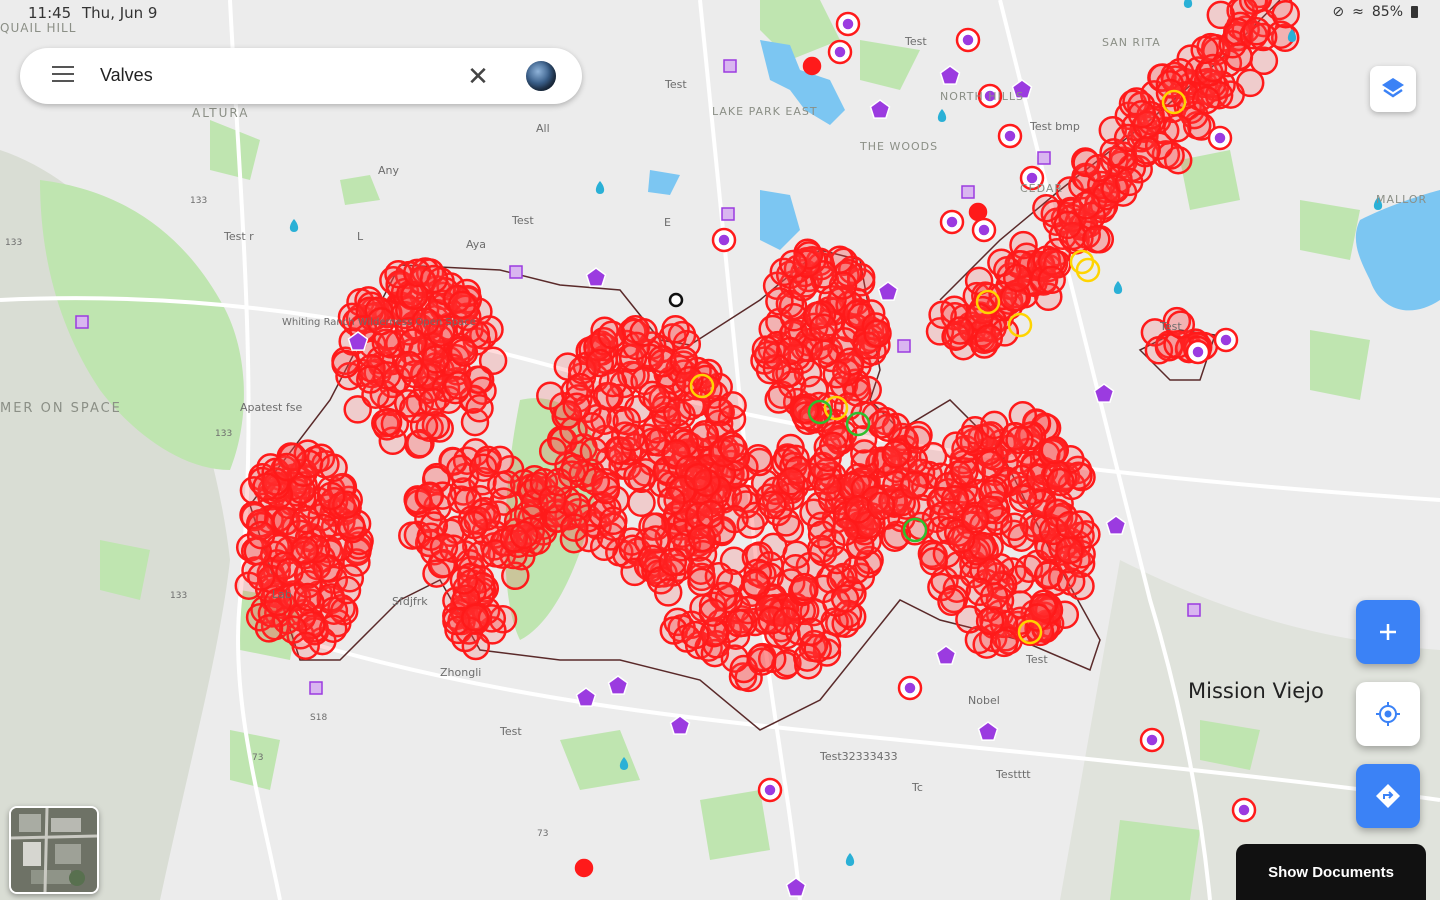 The width and height of the screenshot is (1440, 900). What do you see at coordinates (301, 76) in the screenshot?
I see `search-bar: Valves ✕` at bounding box center [301, 76].